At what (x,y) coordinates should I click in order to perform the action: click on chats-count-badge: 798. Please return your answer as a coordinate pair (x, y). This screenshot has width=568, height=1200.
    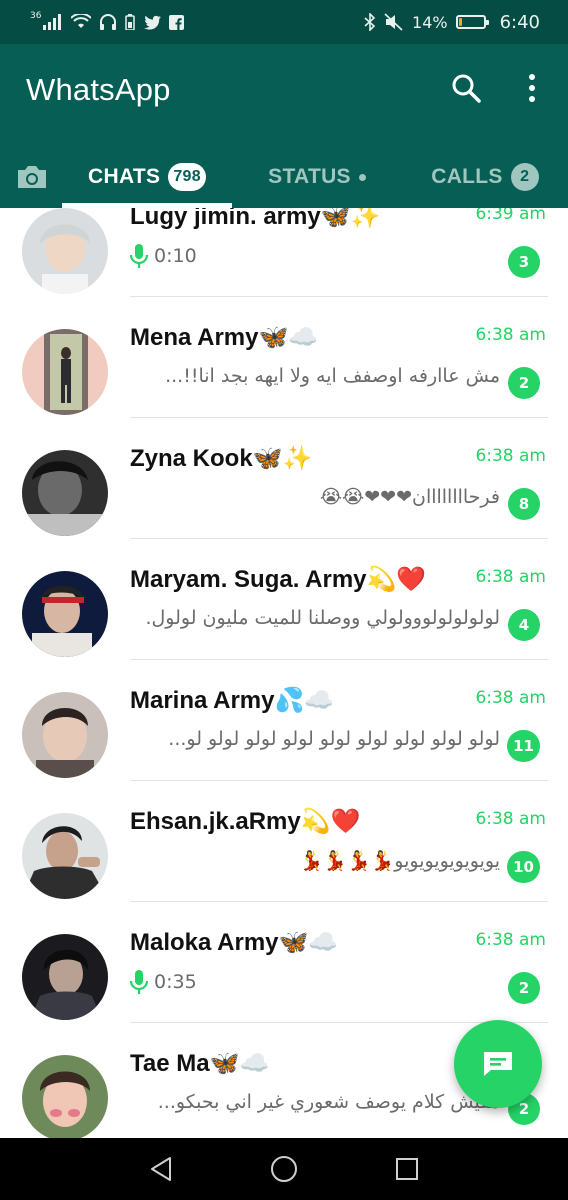
    Looking at the image, I should click on (187, 177).